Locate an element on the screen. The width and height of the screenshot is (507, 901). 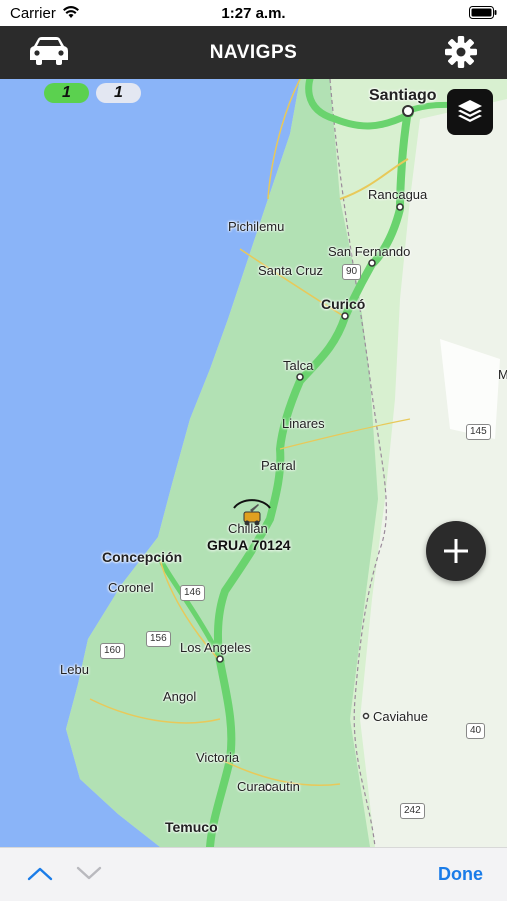
city-angol: Angol is located at coordinates (180, 696).